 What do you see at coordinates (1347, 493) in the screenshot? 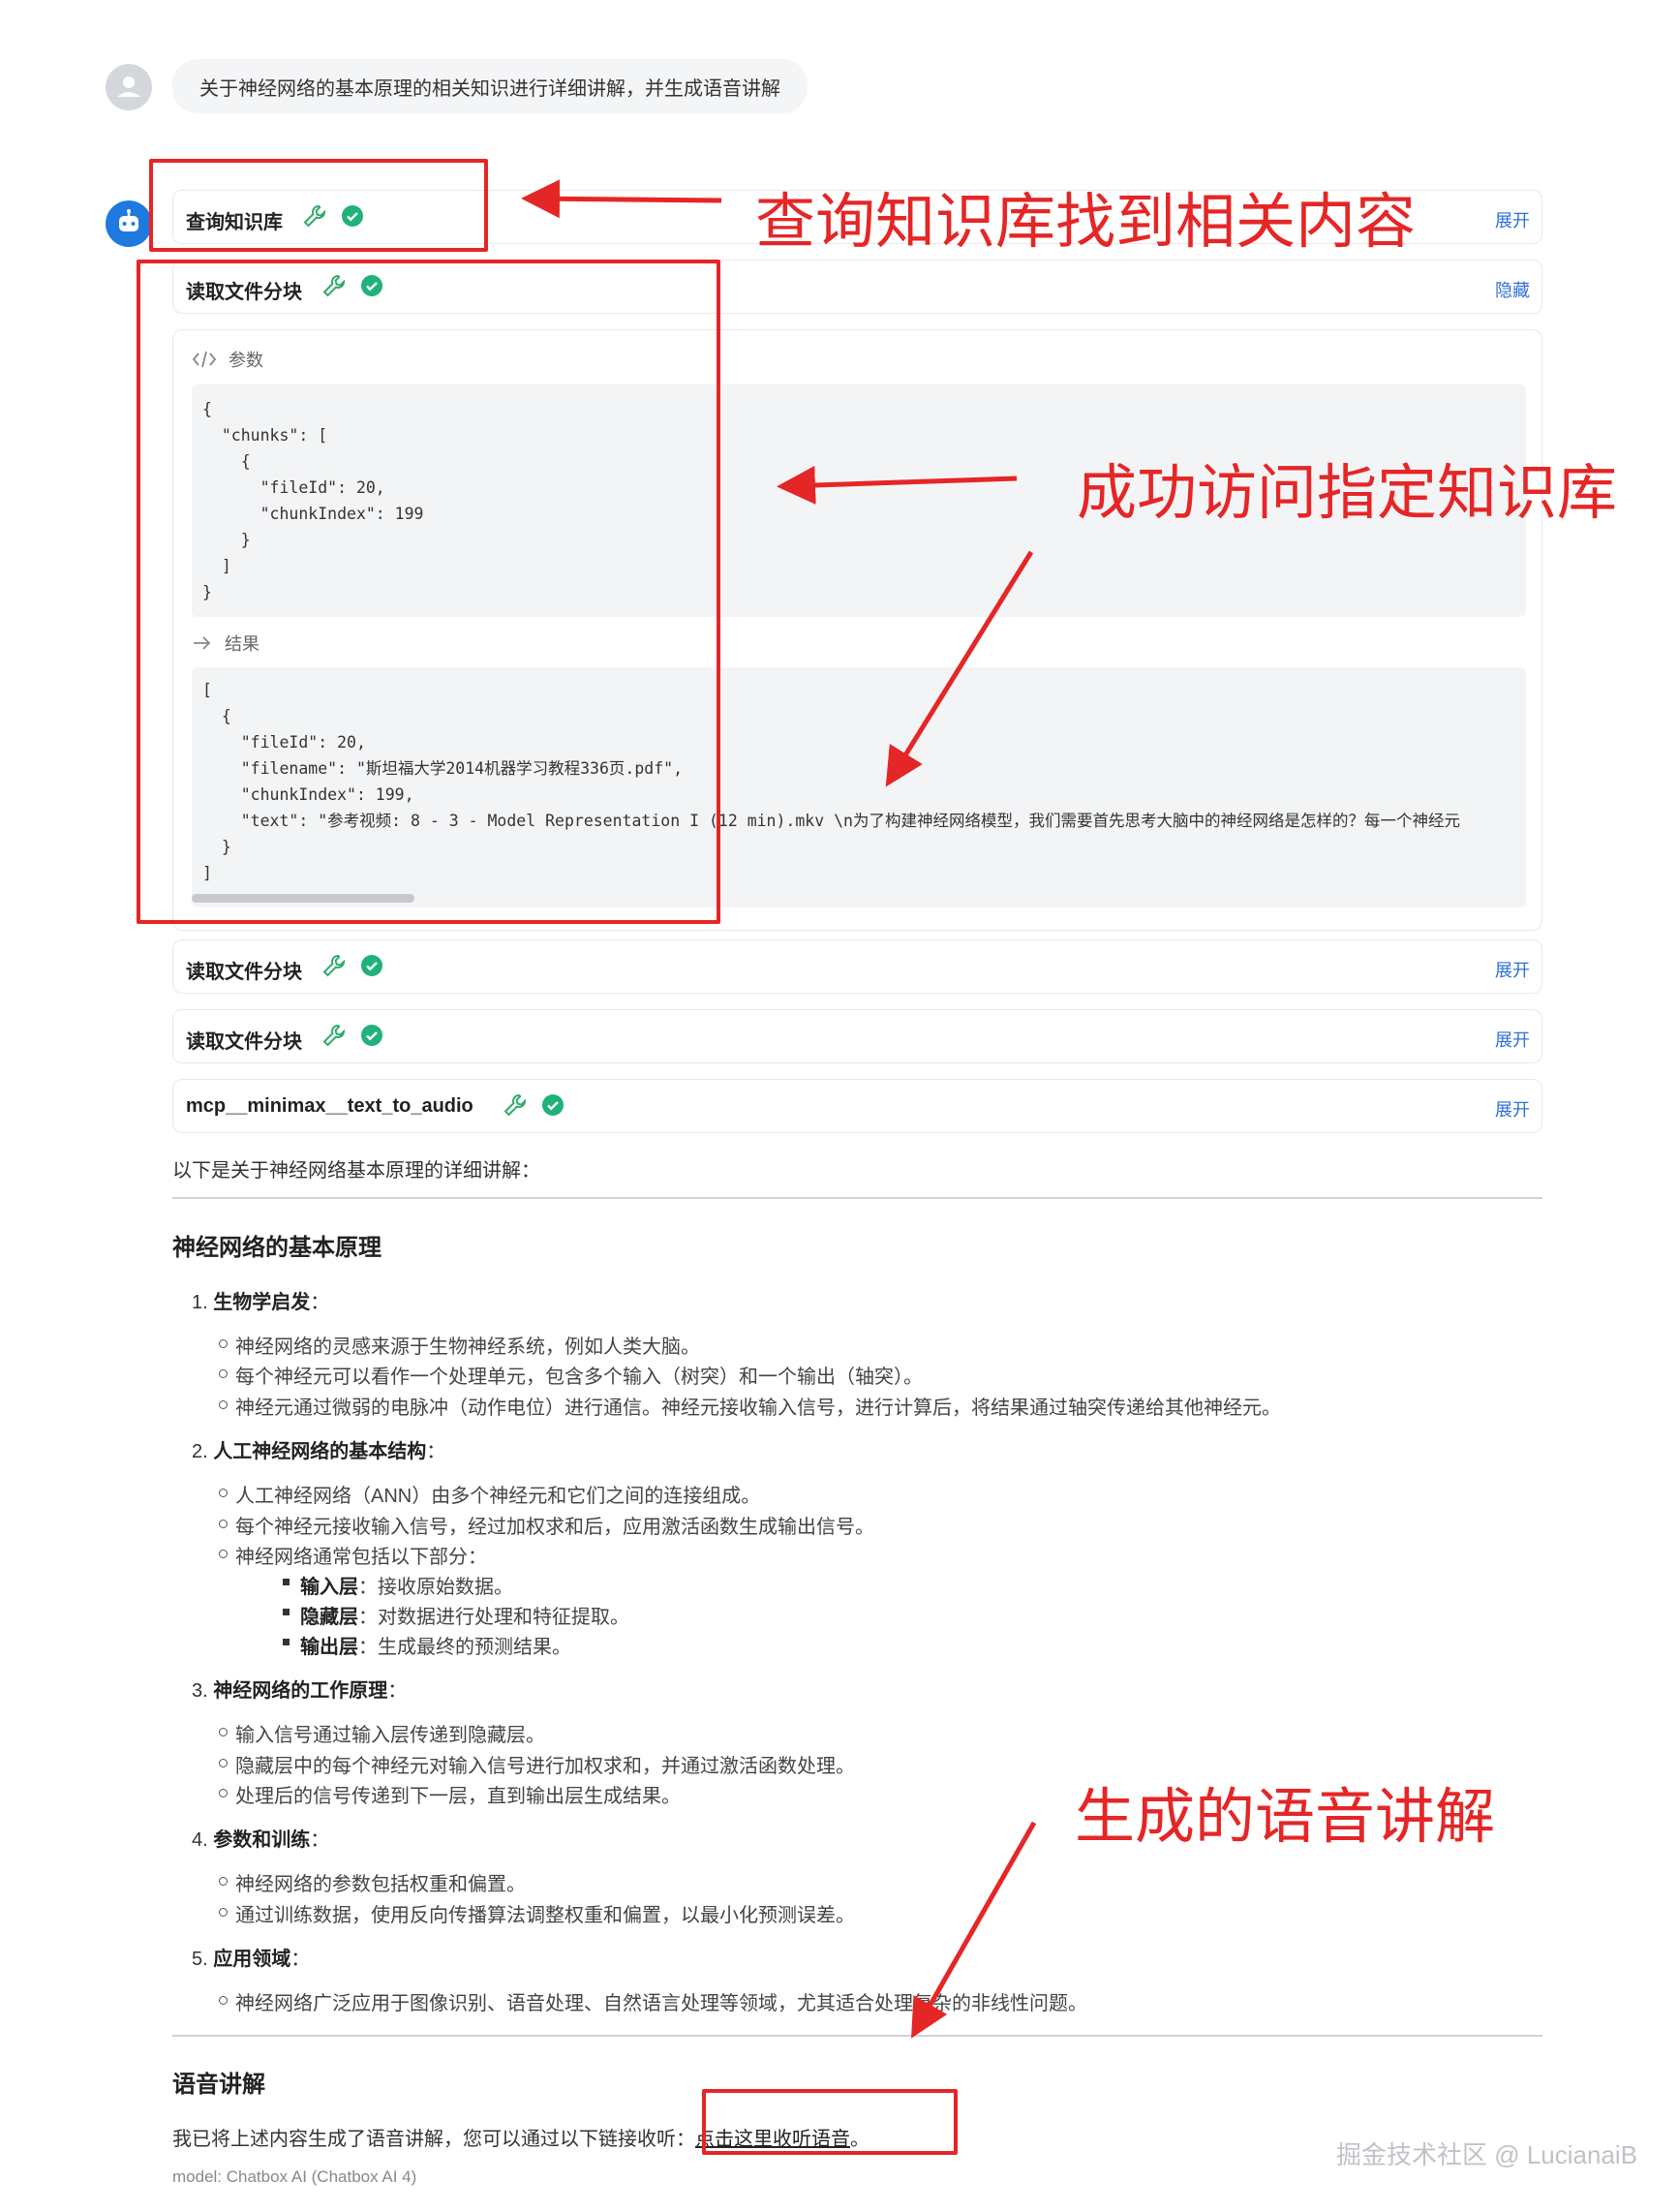
I see `annotation-text: 成功访问指定知识库` at bounding box center [1347, 493].